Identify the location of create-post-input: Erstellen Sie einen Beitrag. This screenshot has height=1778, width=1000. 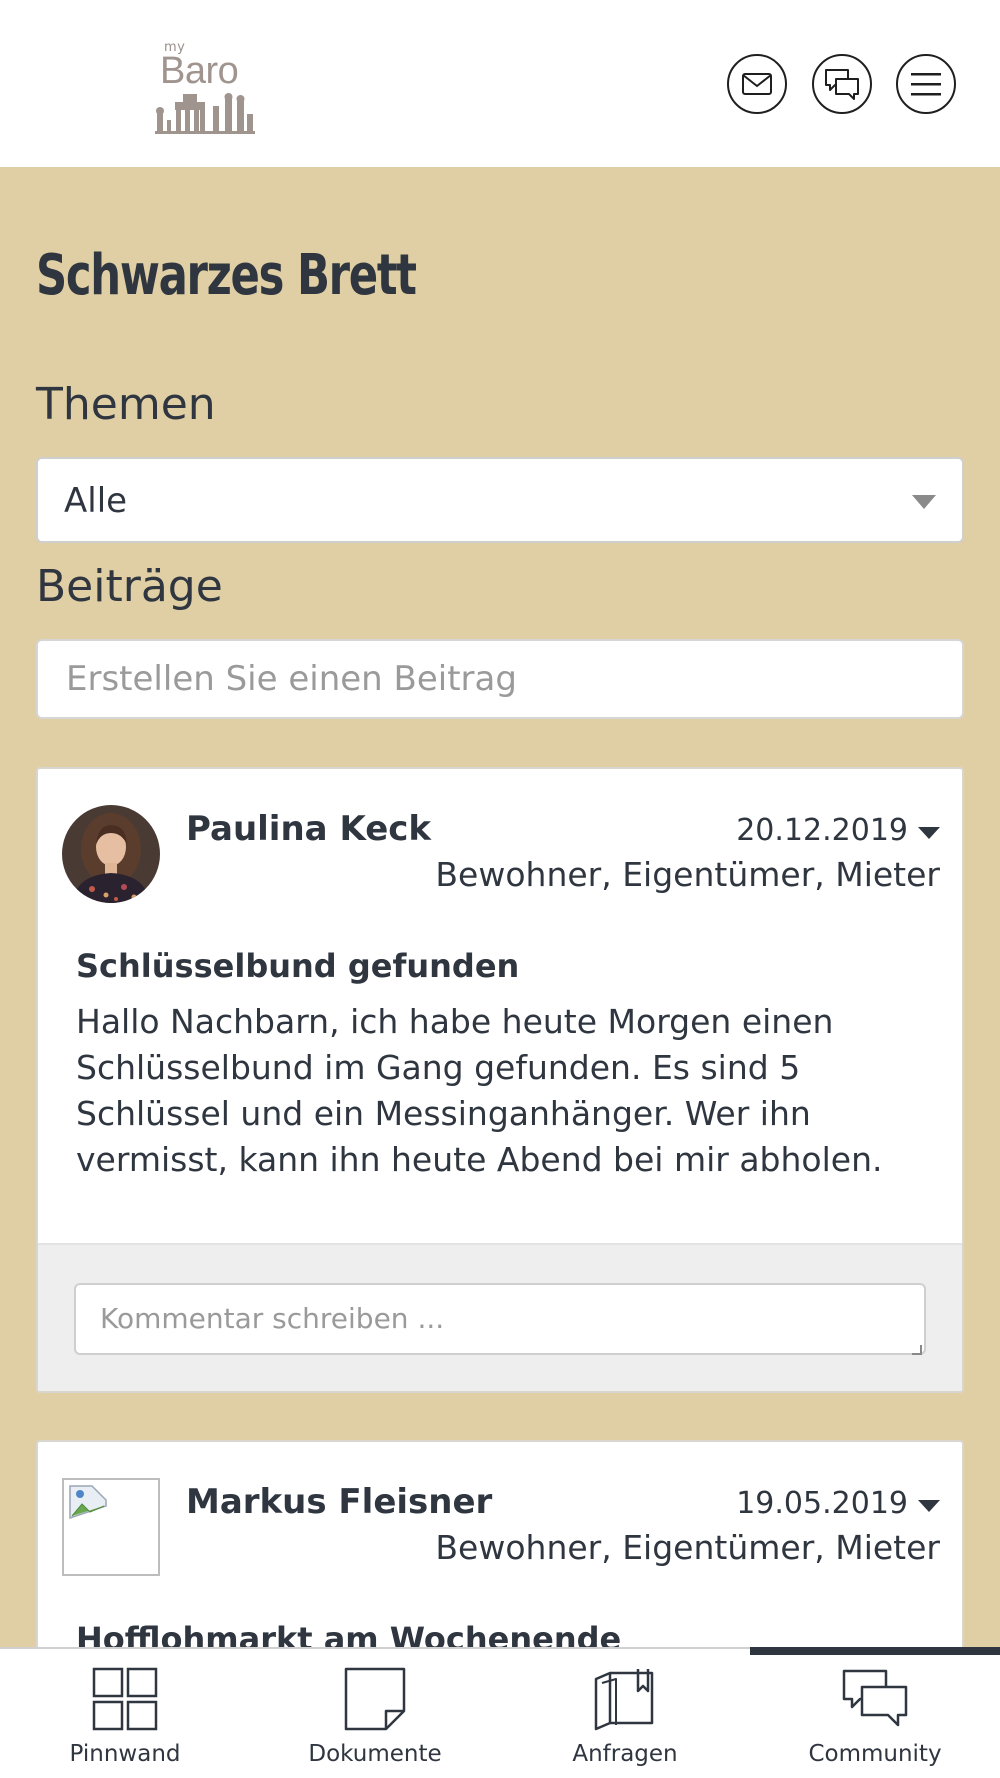
(500, 679).